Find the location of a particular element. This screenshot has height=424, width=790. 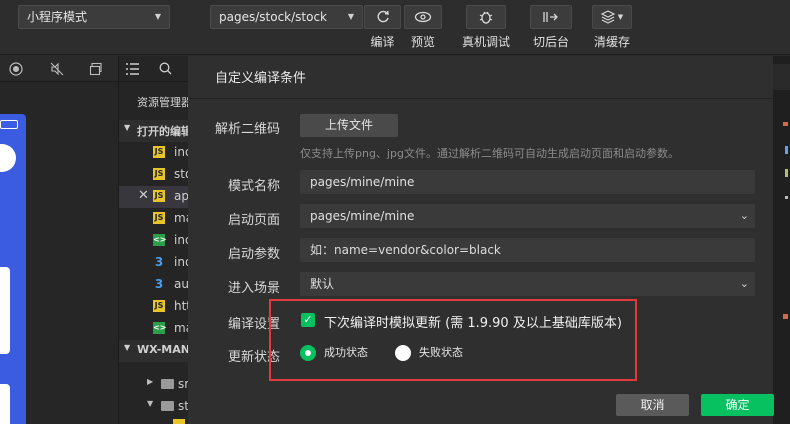

background-button is located at coordinates (551, 17).